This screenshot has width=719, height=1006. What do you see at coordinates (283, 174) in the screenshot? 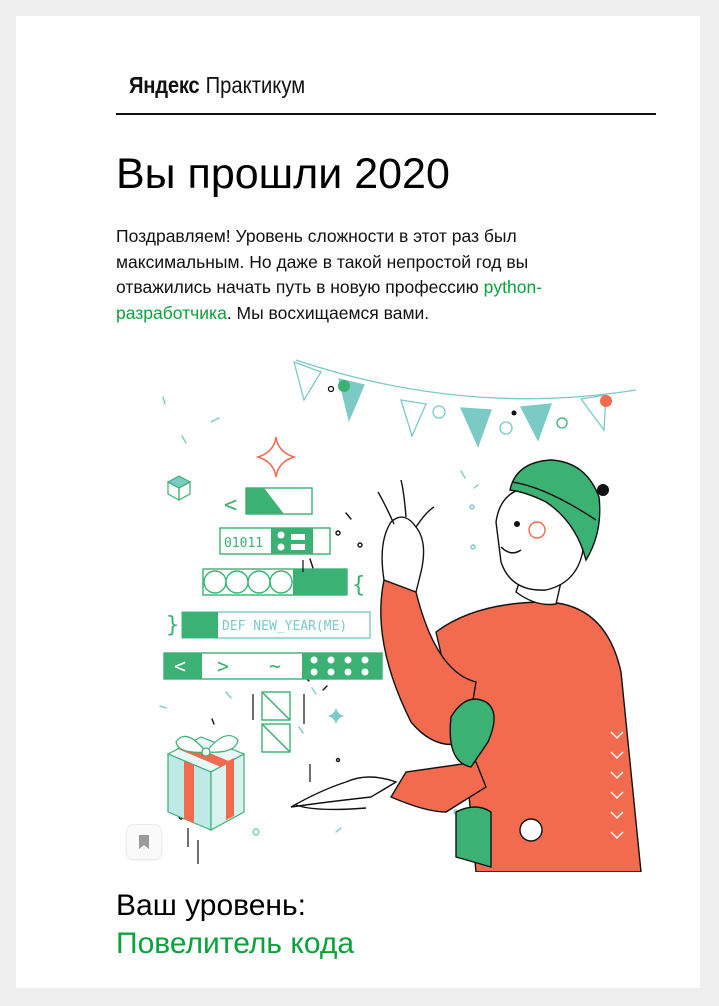
I see `page-title: Вы прошли 2020` at bounding box center [283, 174].